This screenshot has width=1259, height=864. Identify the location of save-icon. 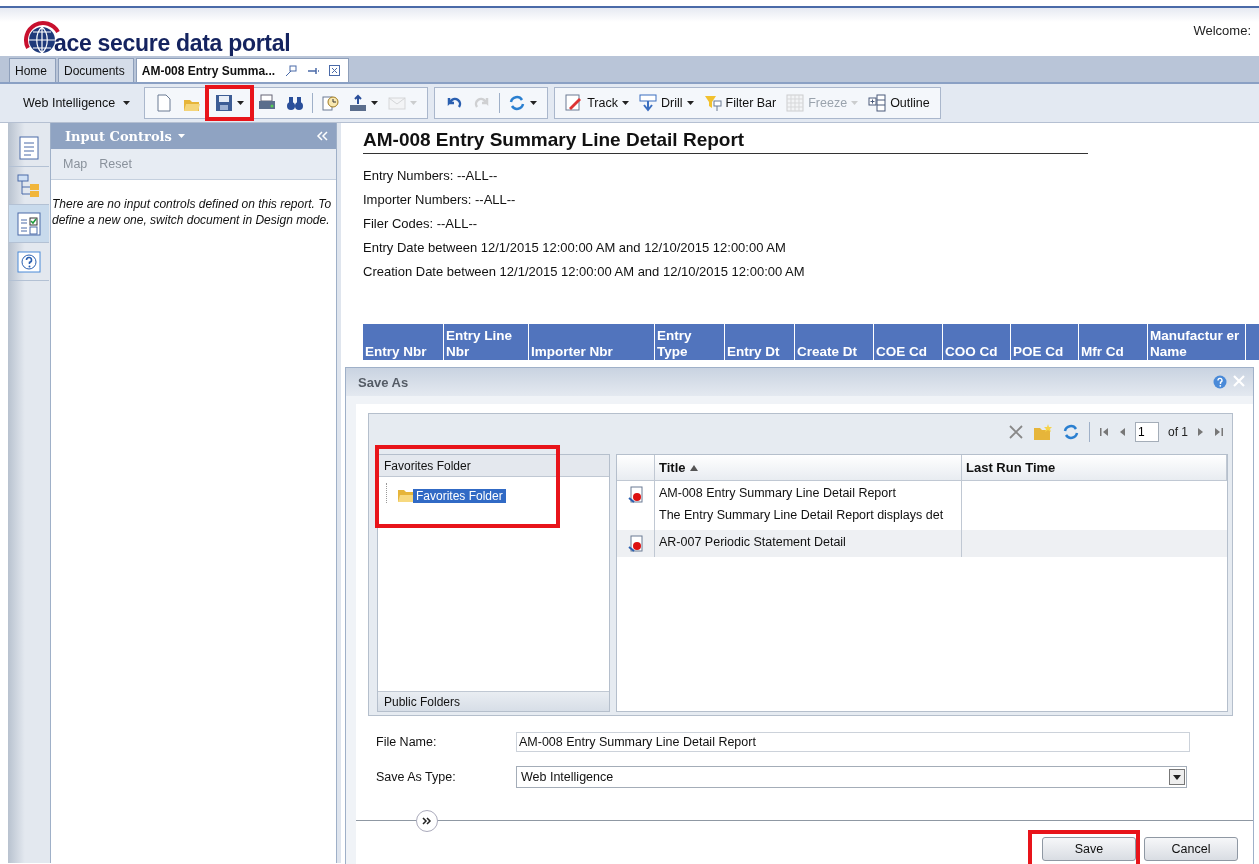
(224, 103).